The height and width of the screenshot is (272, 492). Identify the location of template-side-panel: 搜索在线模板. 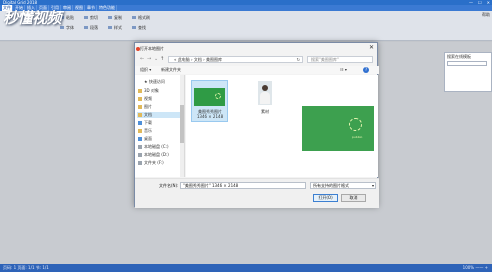
(468, 72).